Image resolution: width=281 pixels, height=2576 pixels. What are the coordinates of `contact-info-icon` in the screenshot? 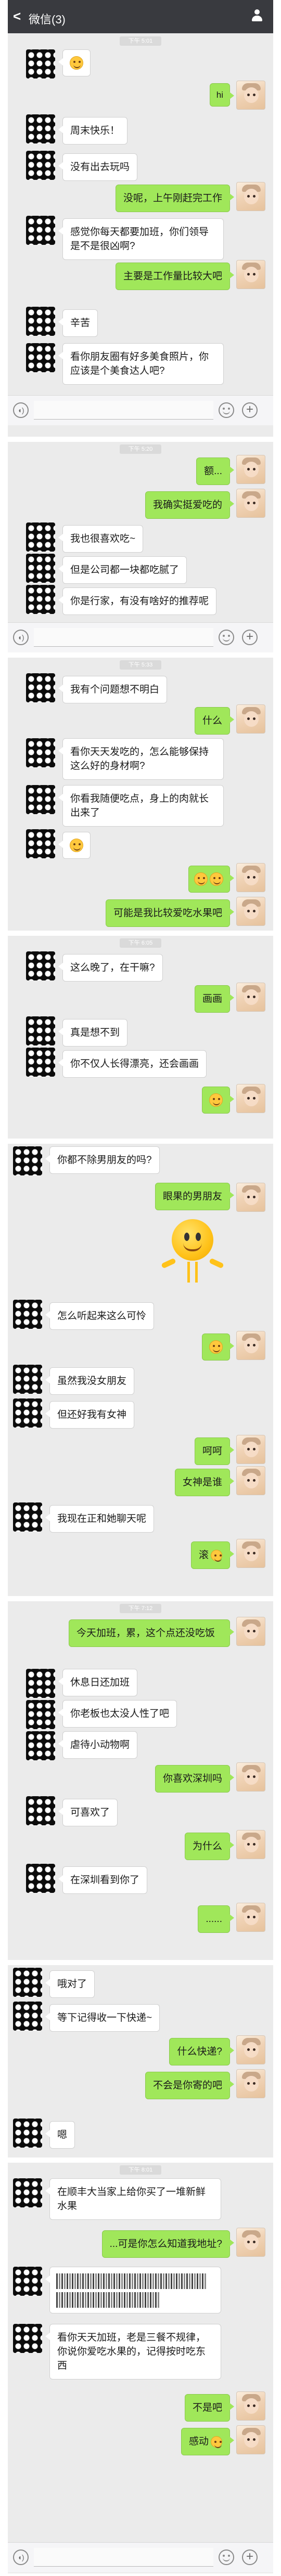 It's located at (257, 16).